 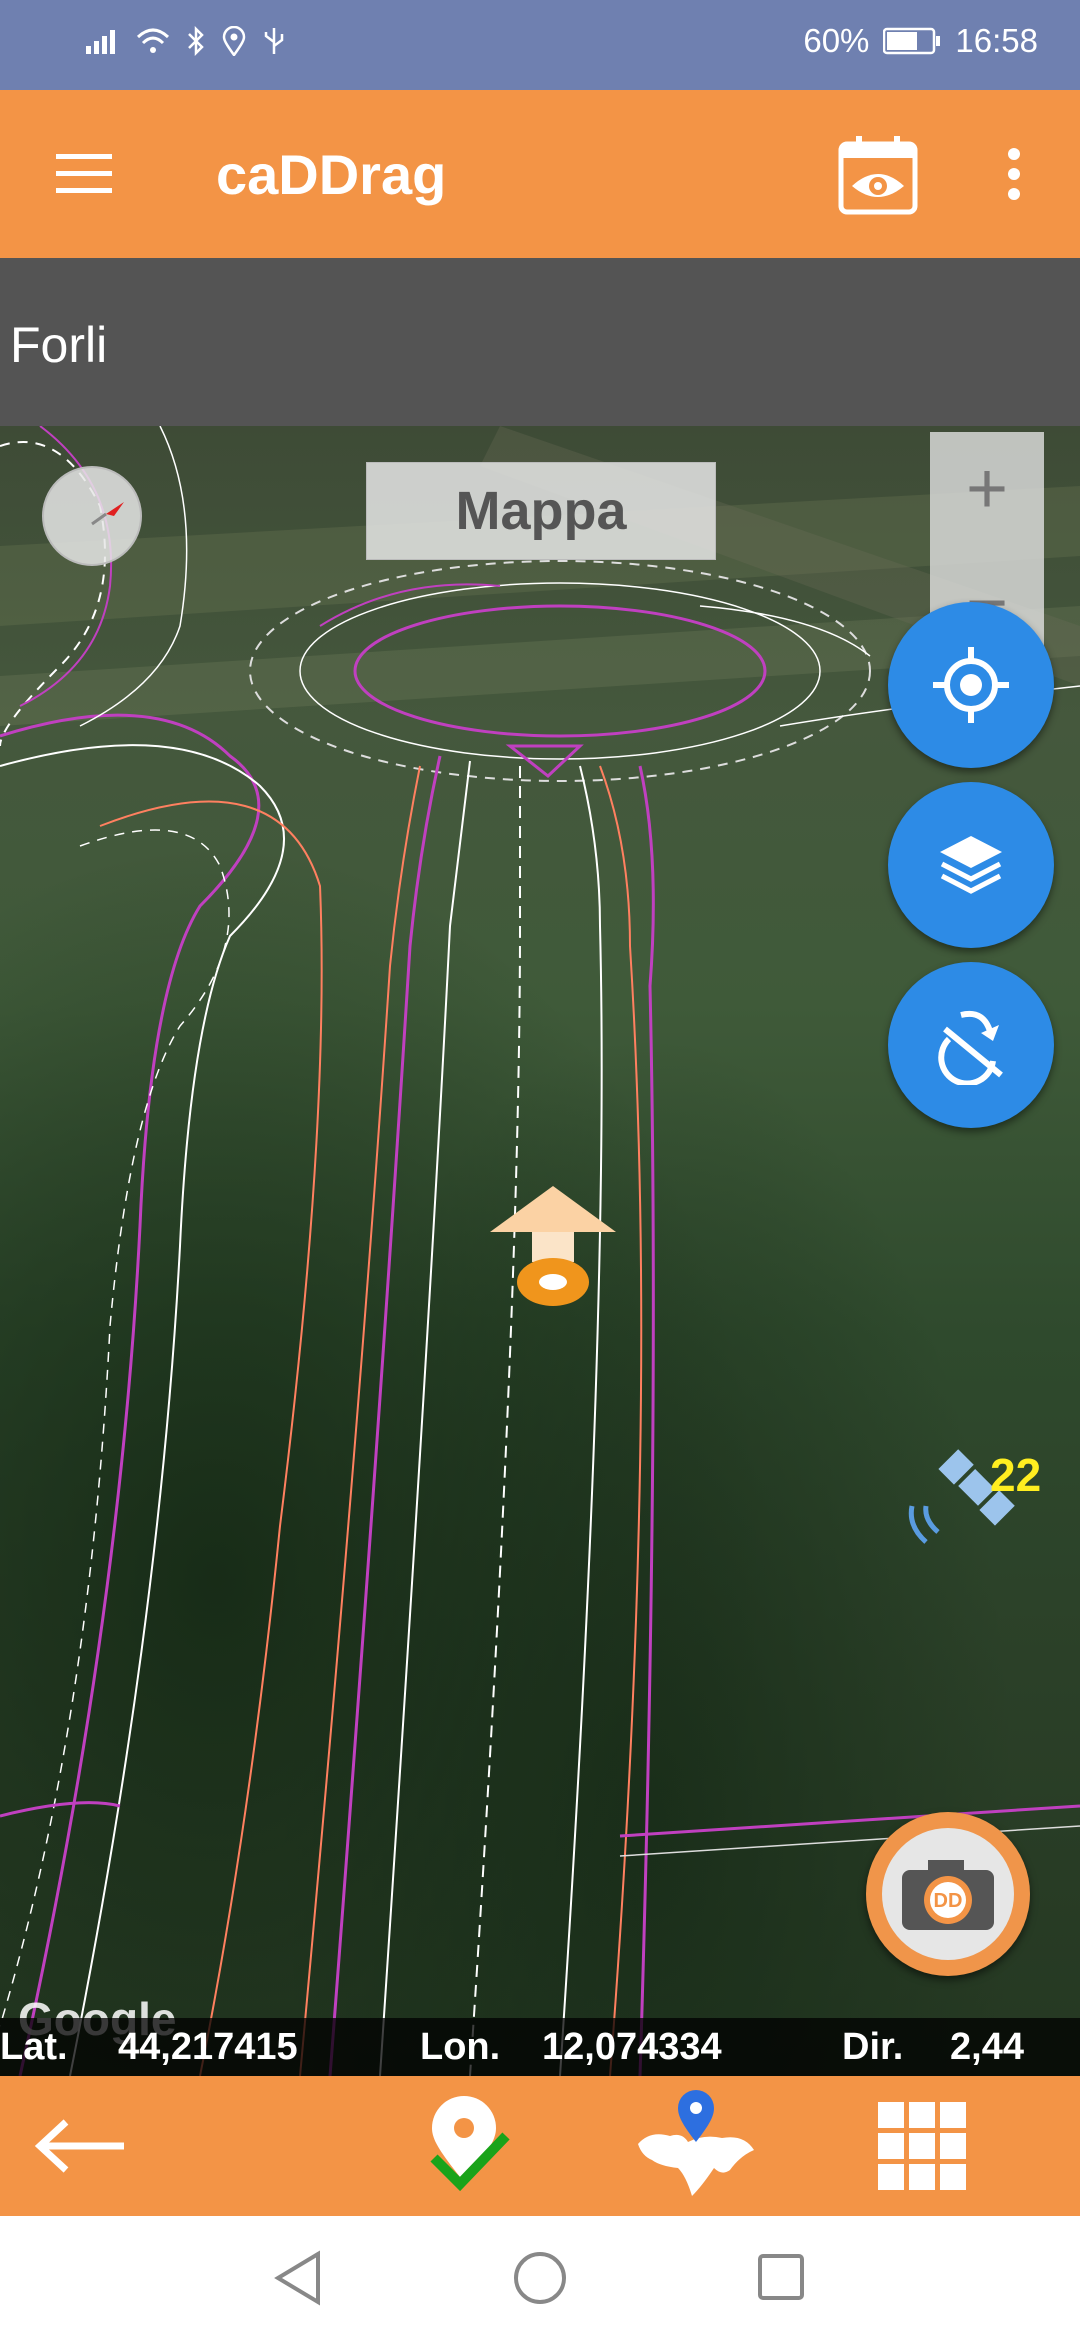 I want to click on clock: 16:58, so click(x=996, y=40).